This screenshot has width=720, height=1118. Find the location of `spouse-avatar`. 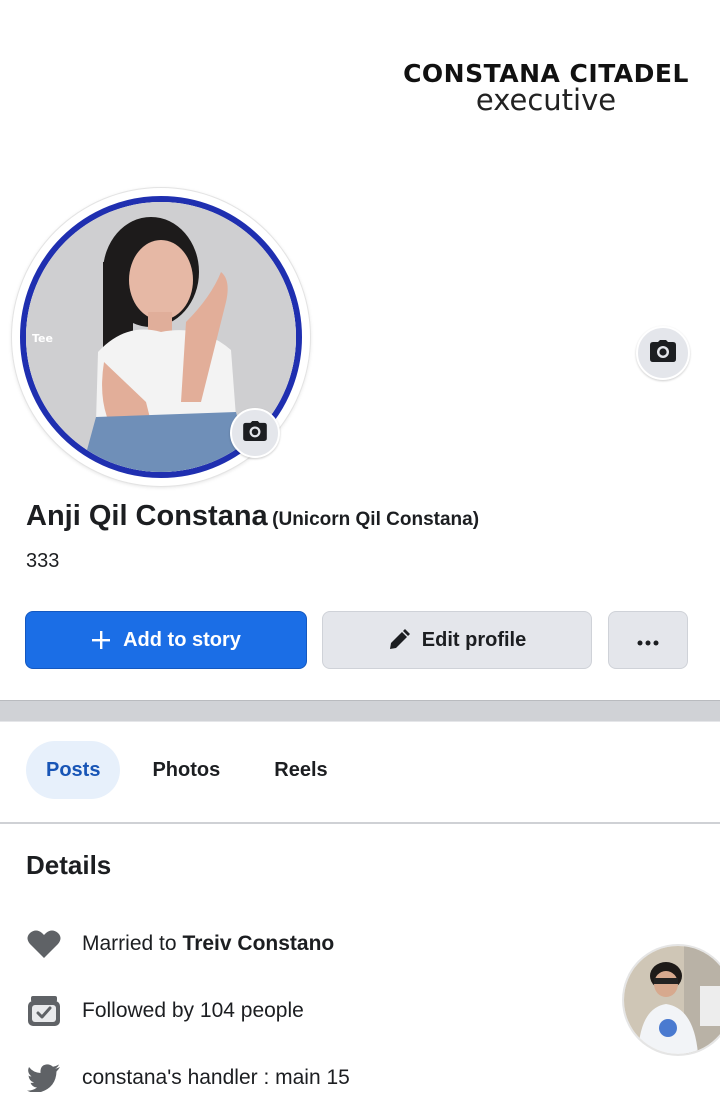

spouse-avatar is located at coordinates (672, 1000).